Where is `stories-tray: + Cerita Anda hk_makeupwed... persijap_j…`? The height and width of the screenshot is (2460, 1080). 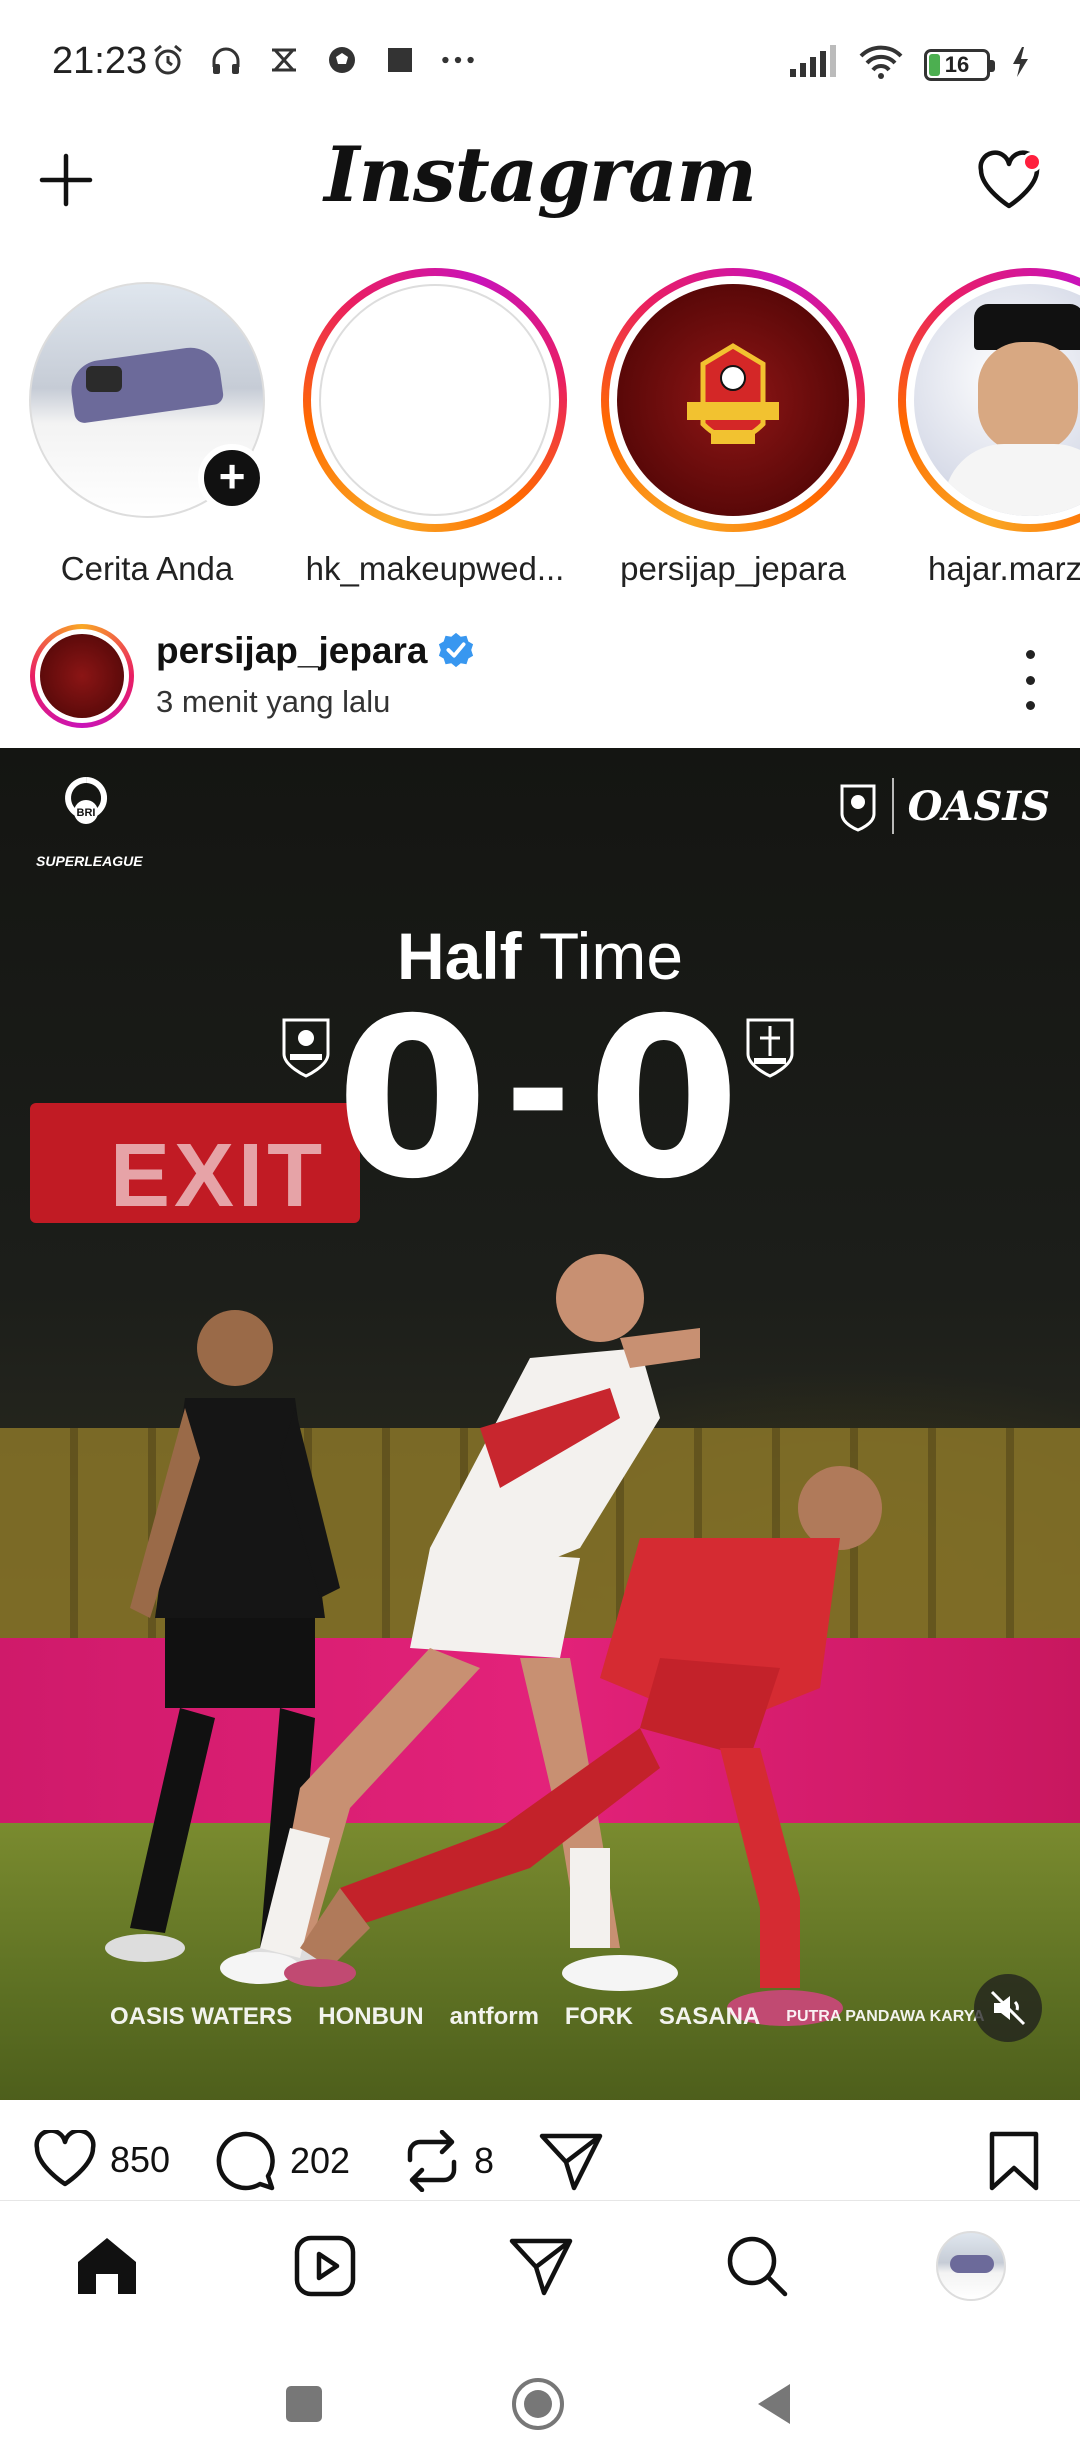 stories-tray: + Cerita Anda hk_makeupwed... persijap_j… is located at coordinates (540, 428).